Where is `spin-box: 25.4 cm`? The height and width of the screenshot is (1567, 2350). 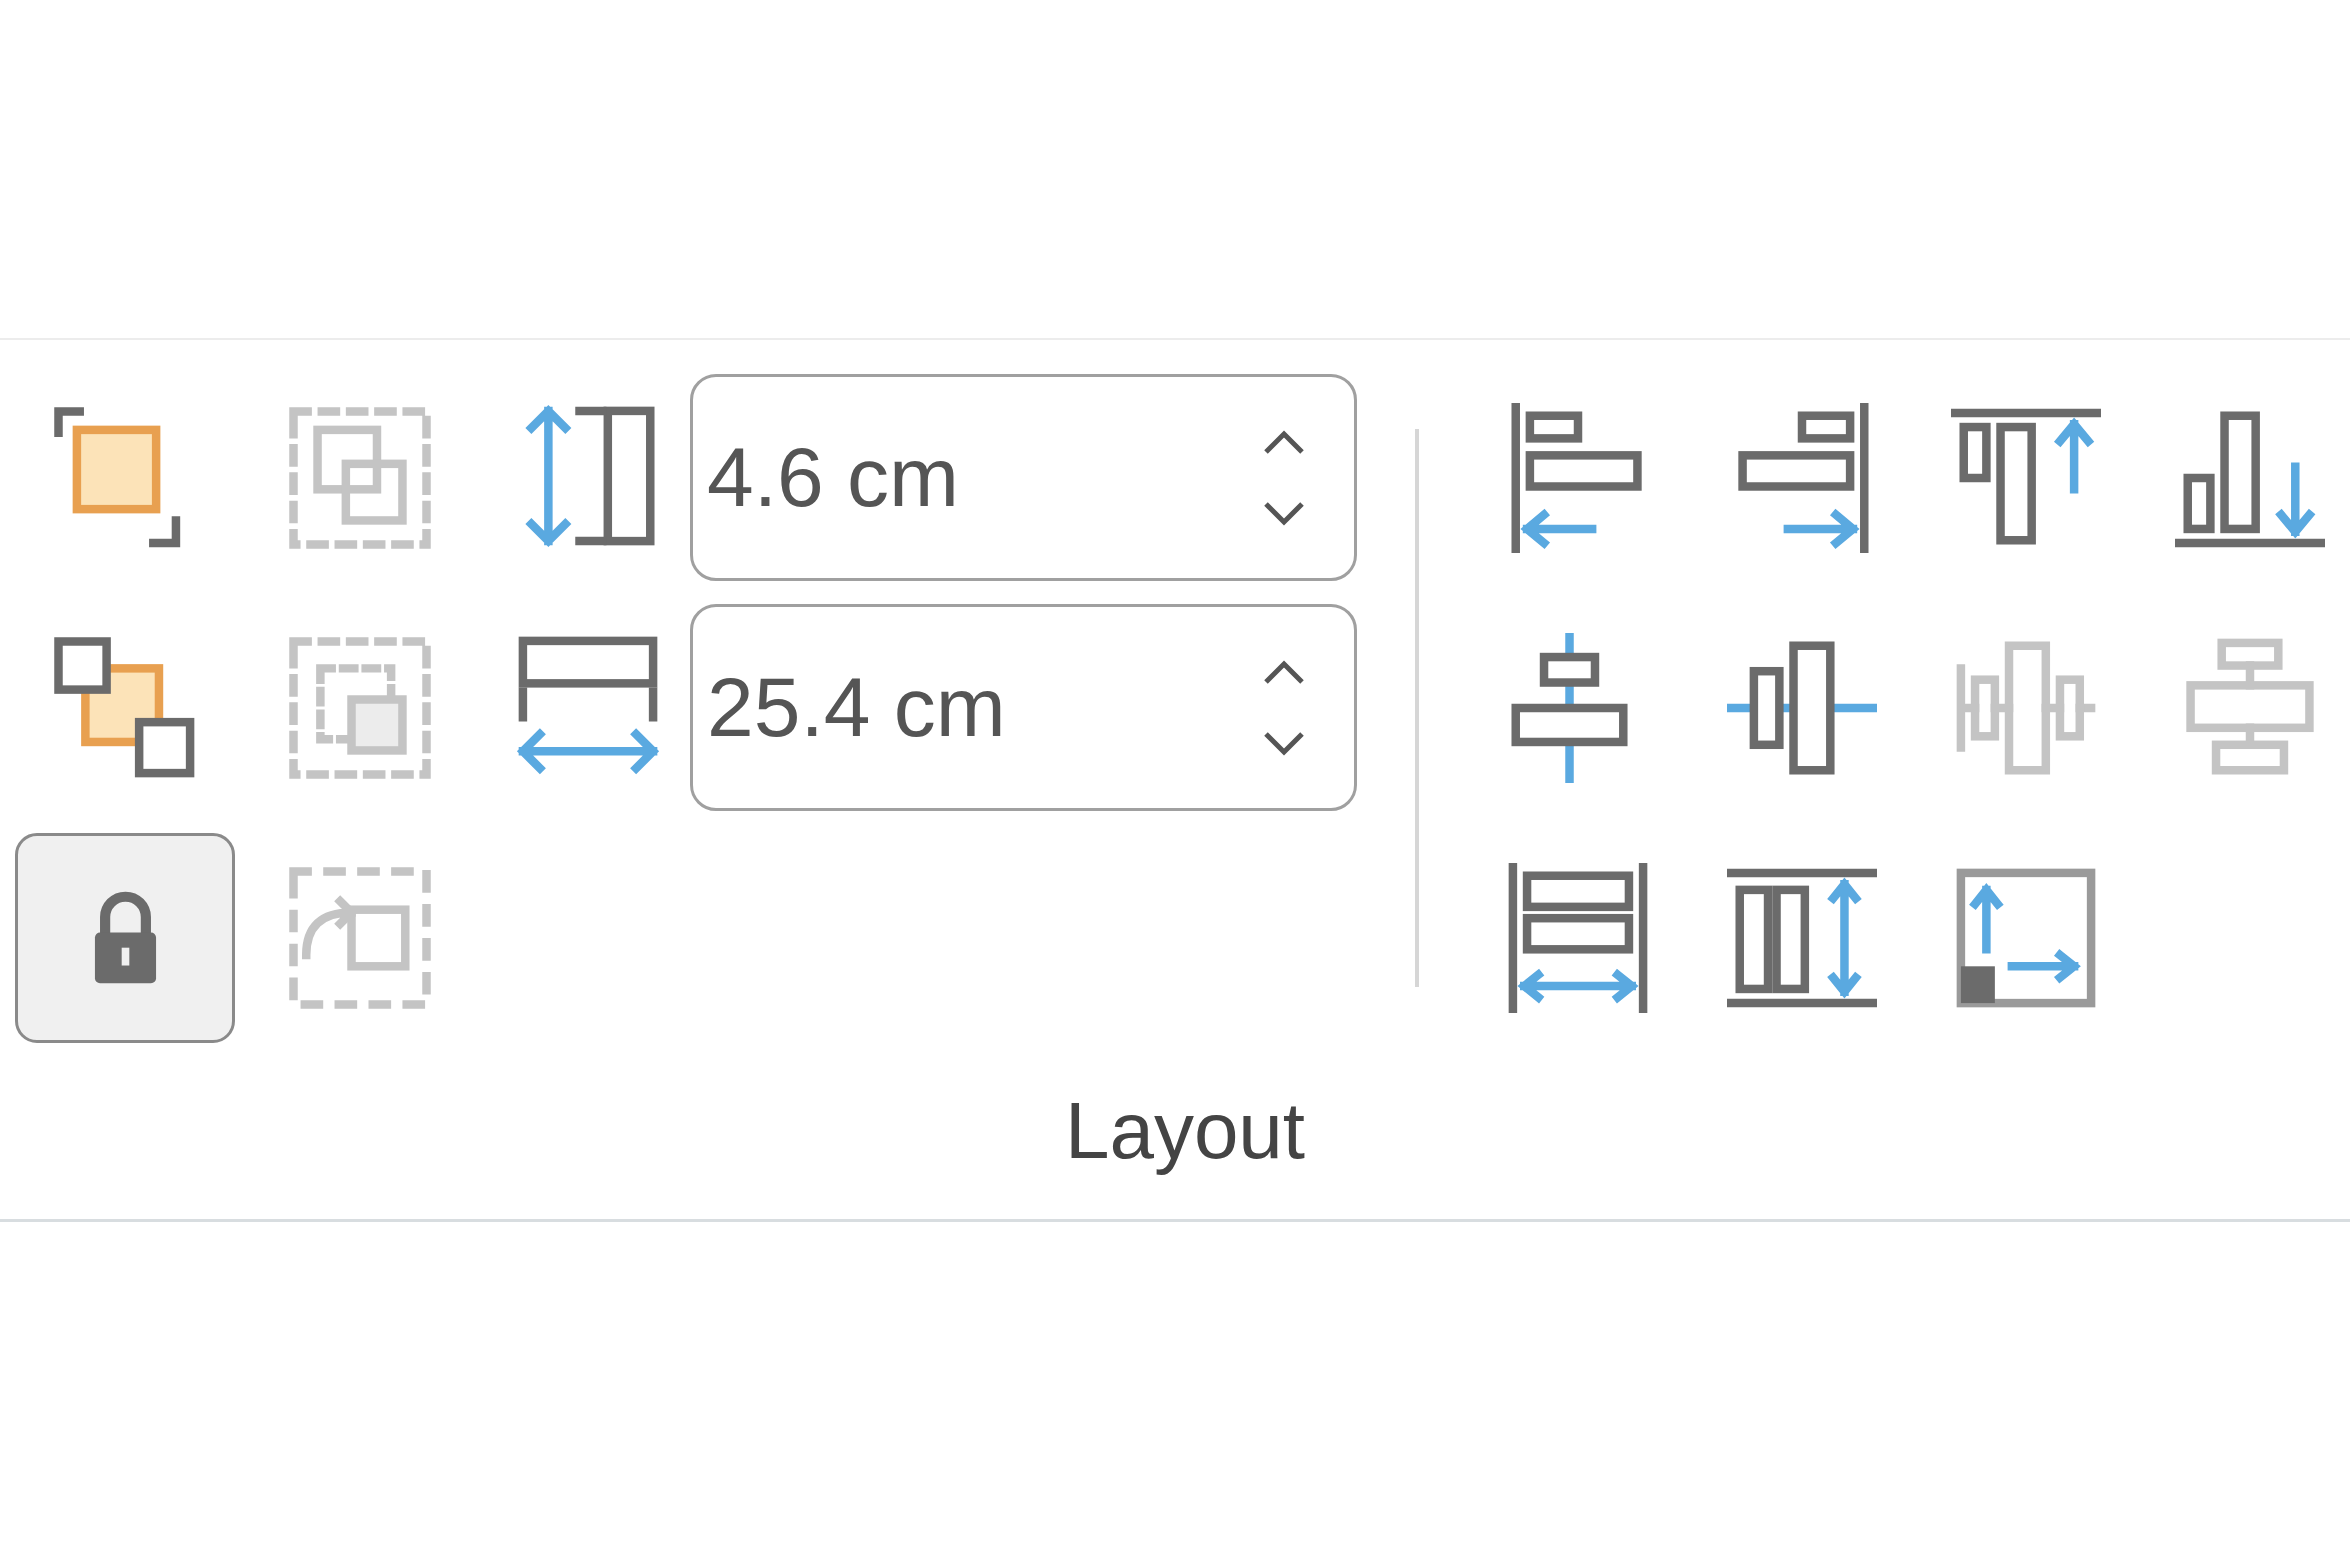
spin-box: 25.4 cm is located at coordinates (1023, 707).